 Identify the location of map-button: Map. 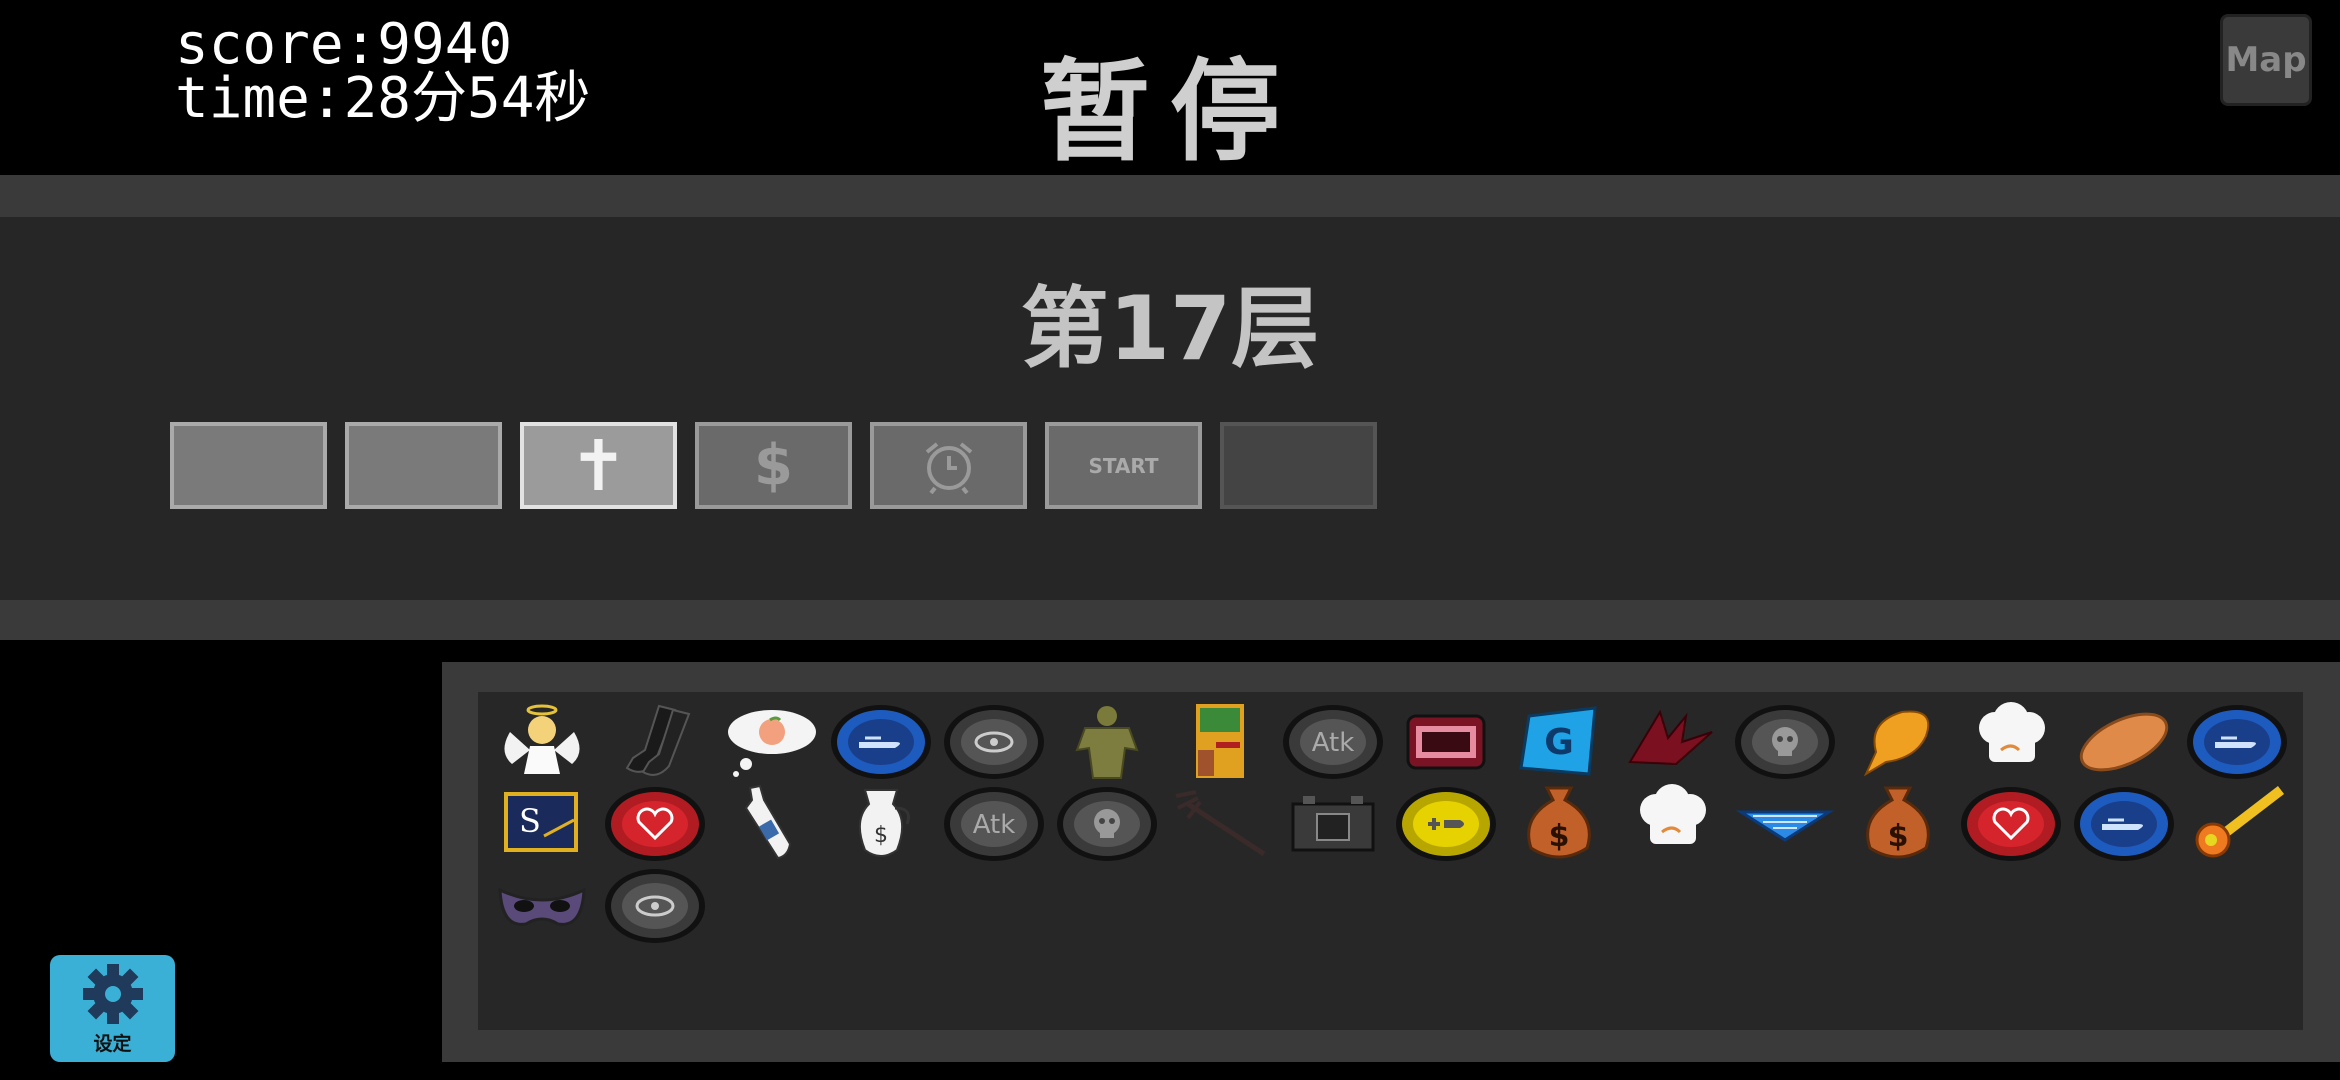
(2266, 60).